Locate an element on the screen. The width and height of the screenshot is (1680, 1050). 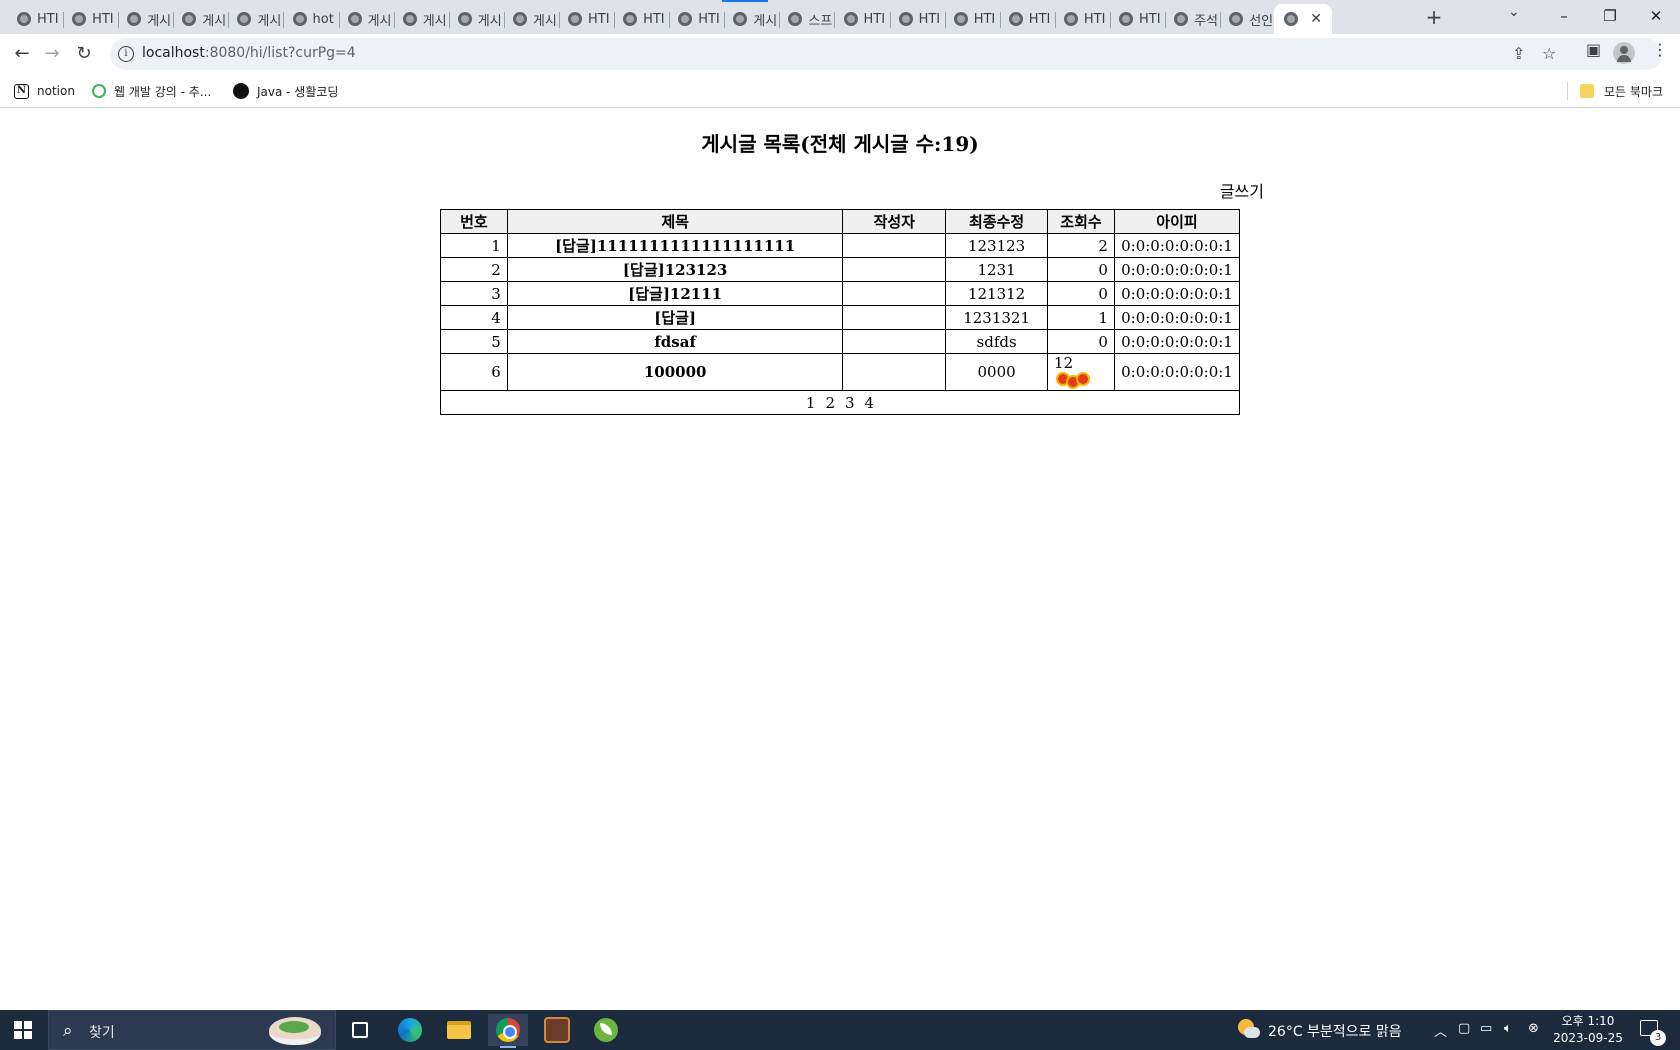
page-link-1: 1 is located at coordinates (811, 403).